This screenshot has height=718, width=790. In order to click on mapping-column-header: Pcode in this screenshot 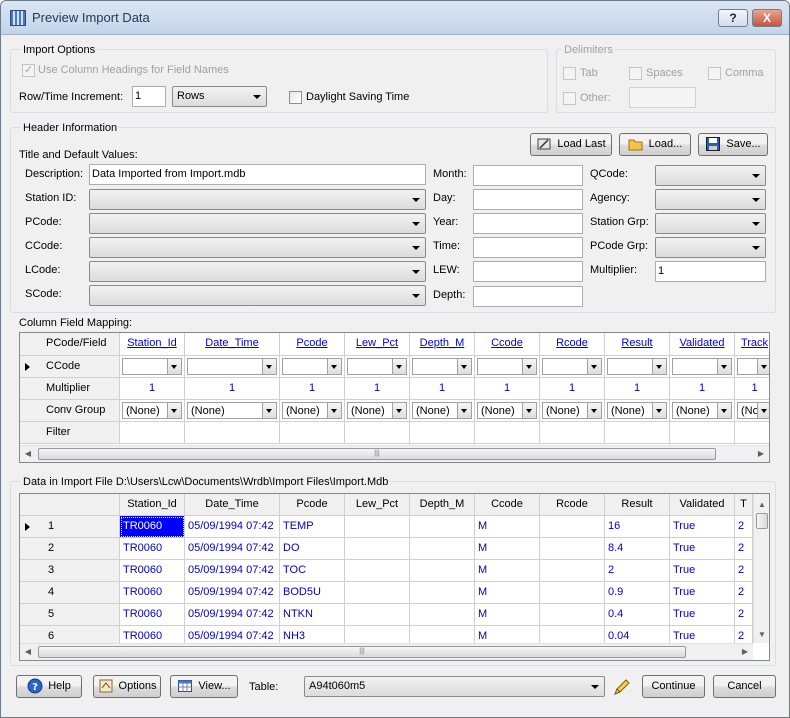, I will do `click(312, 344)`.